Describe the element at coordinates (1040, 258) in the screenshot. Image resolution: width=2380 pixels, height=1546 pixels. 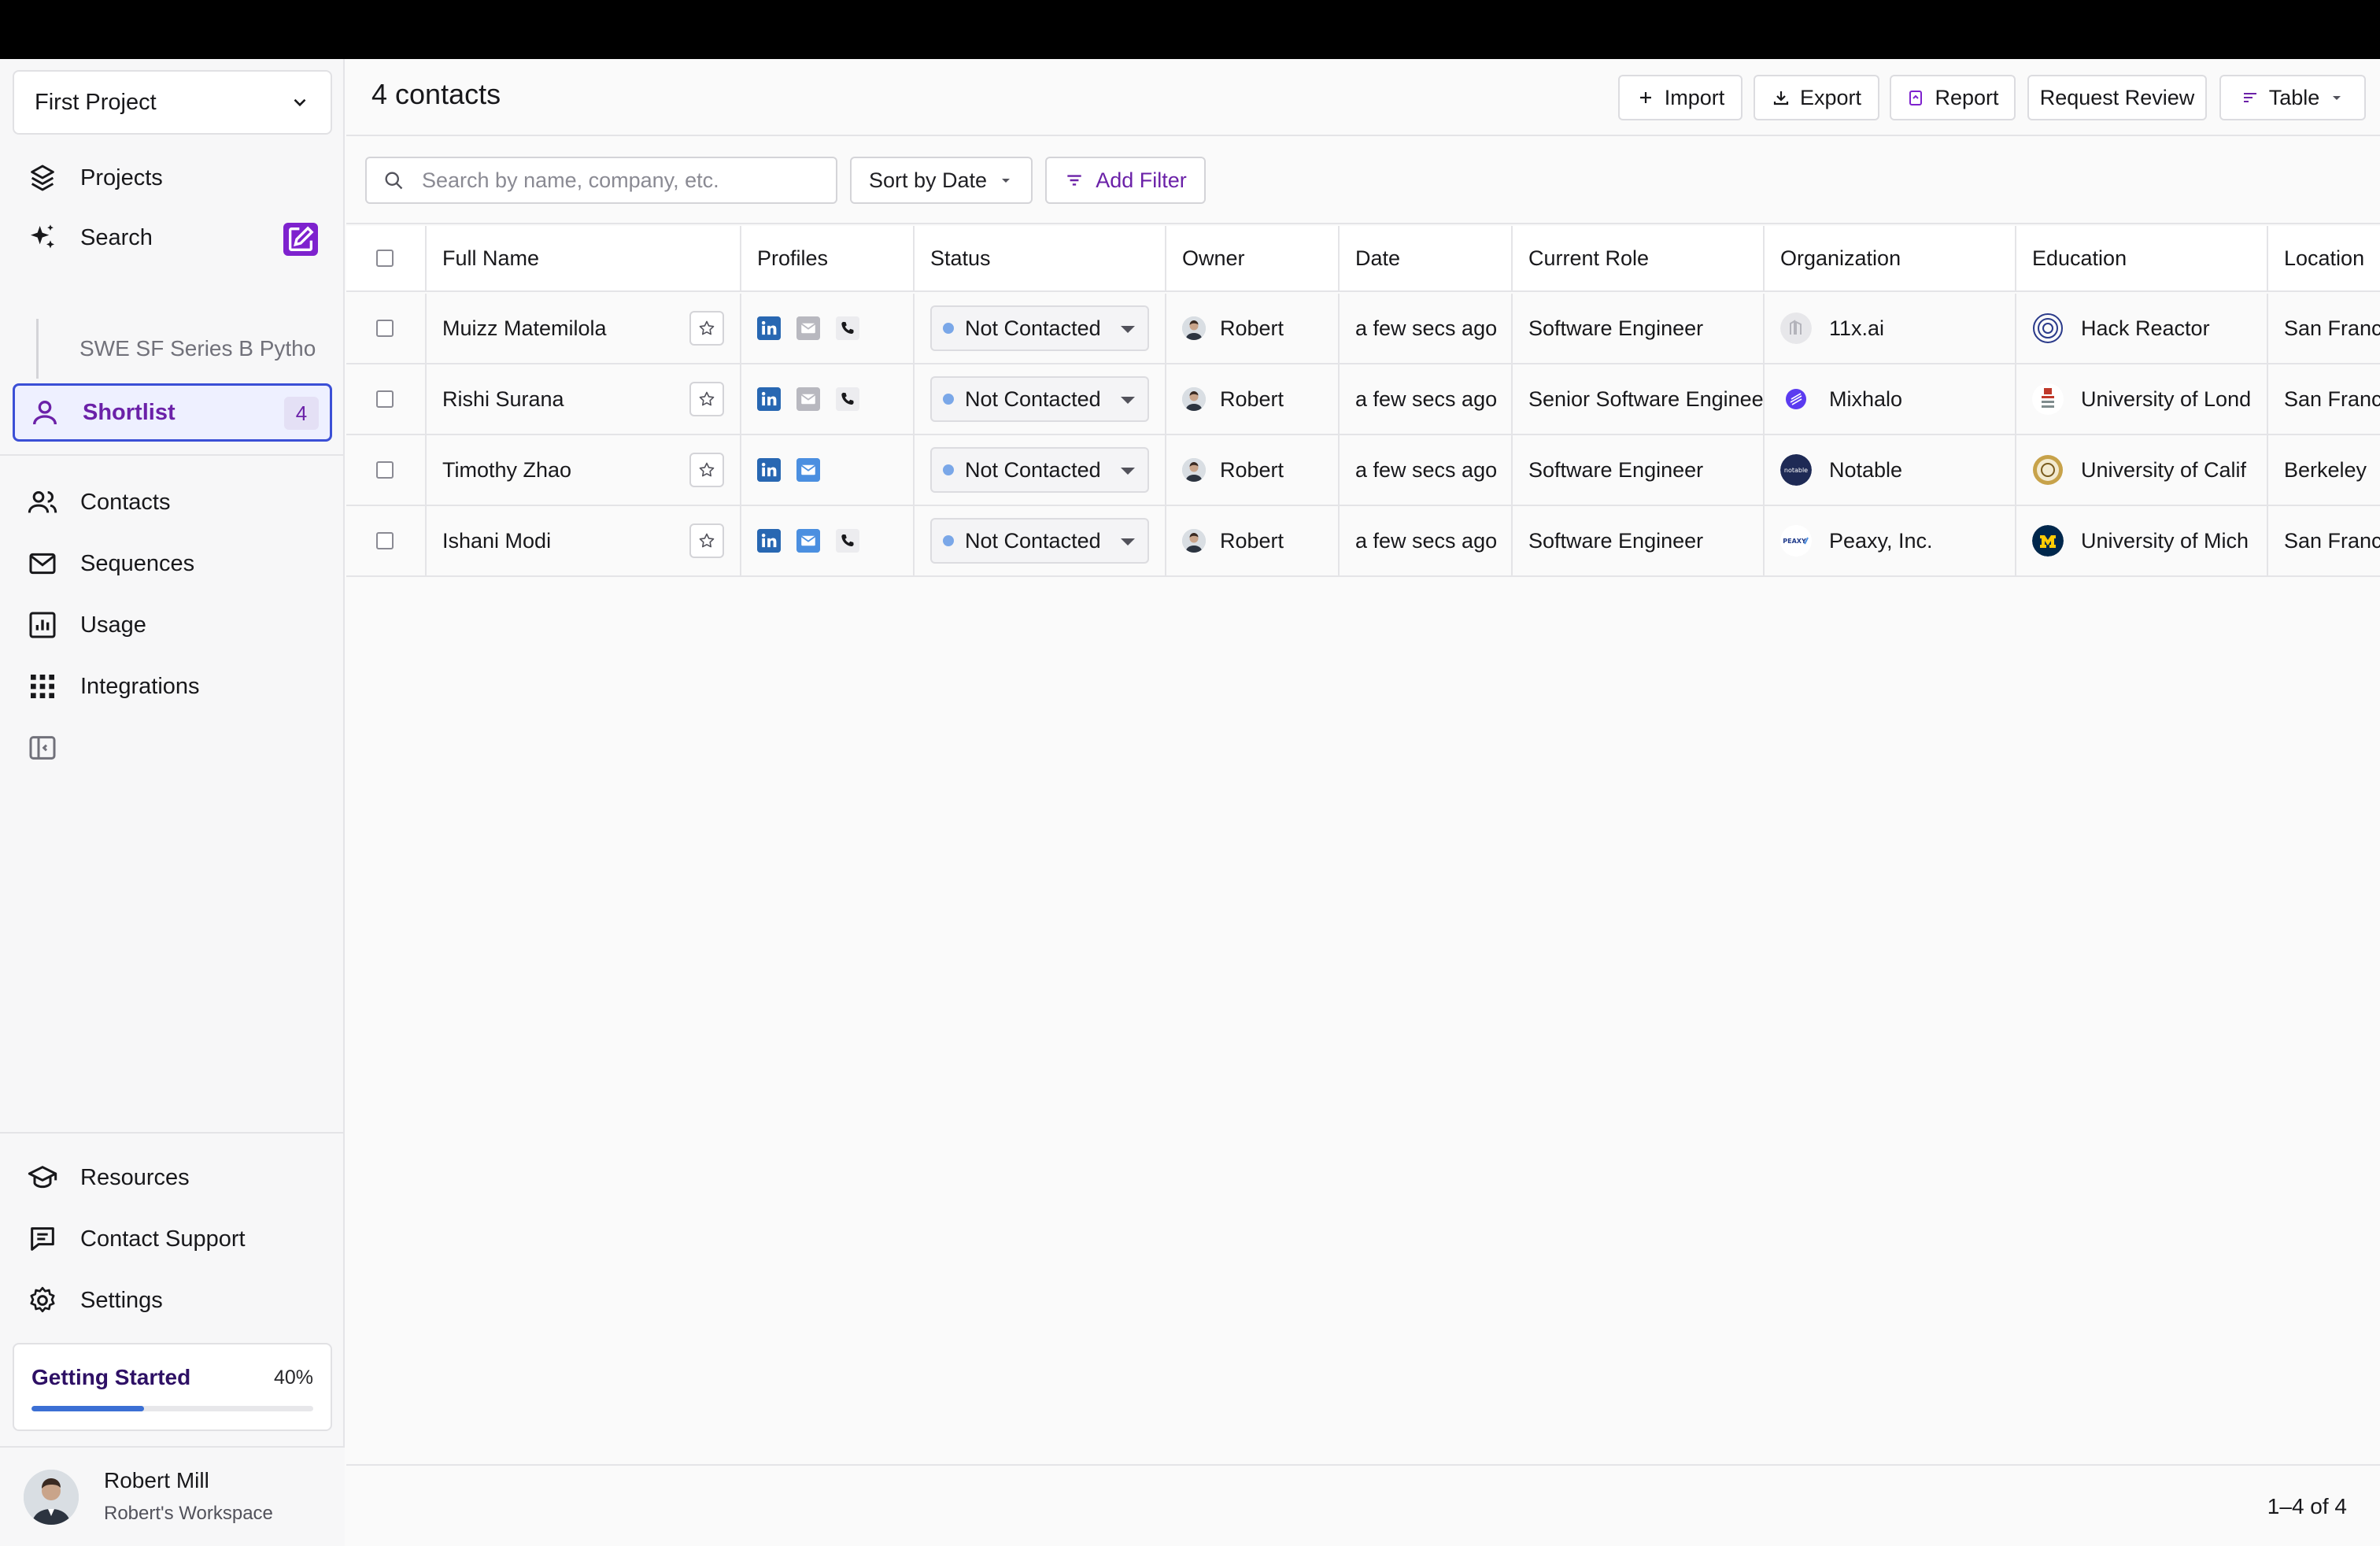
I see `column-header: Status` at that location.